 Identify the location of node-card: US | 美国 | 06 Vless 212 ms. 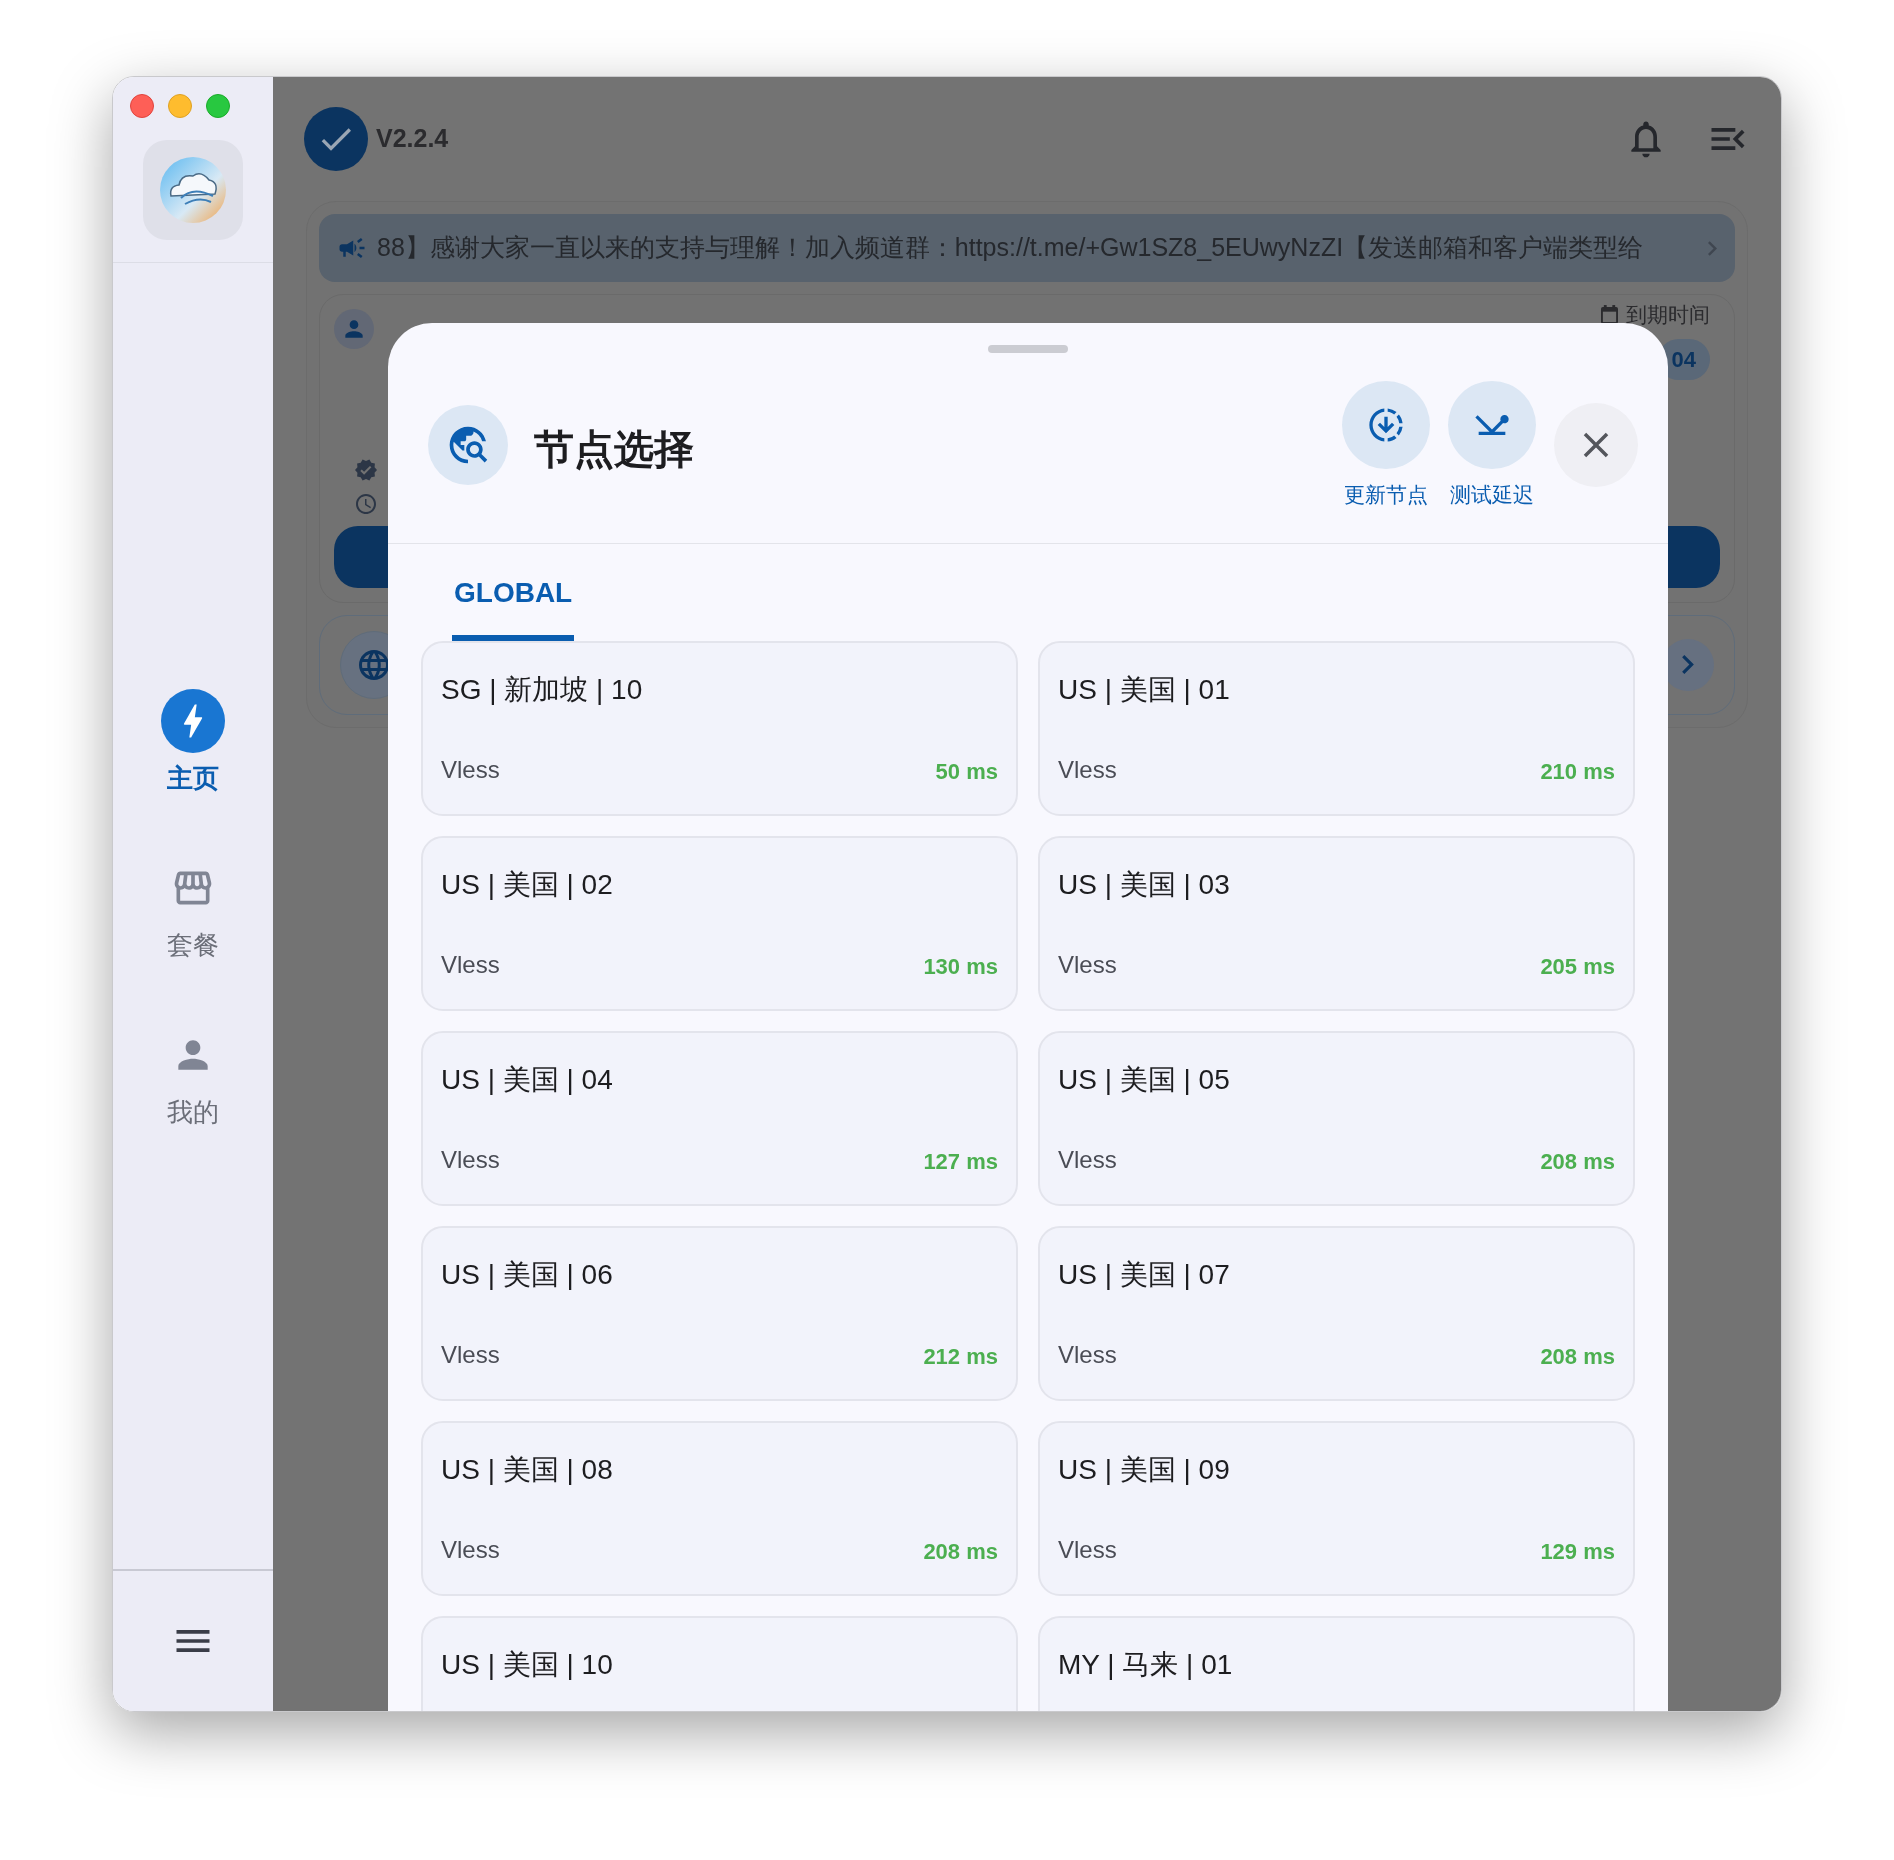
(719, 1313).